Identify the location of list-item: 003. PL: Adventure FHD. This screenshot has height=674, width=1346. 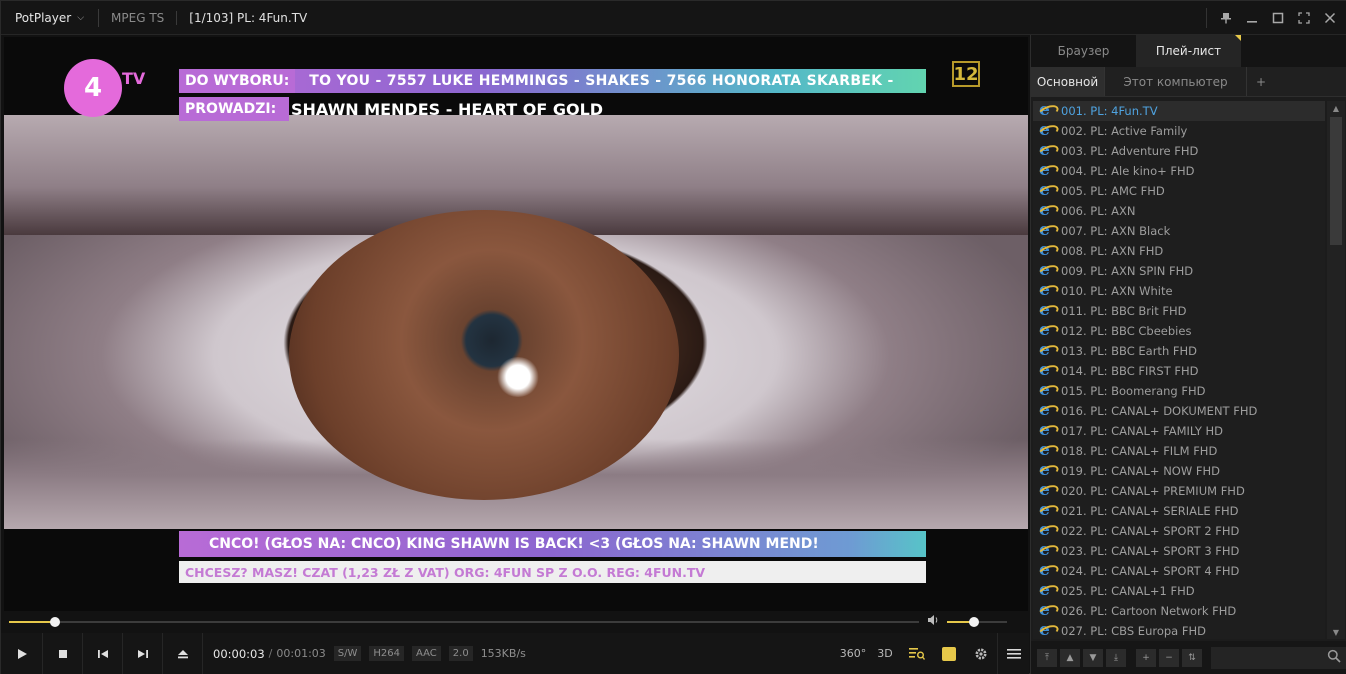
(1179, 150).